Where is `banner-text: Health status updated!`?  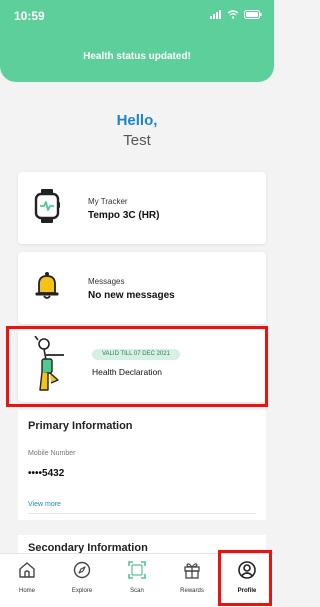 banner-text: Health status updated! is located at coordinates (137, 56).